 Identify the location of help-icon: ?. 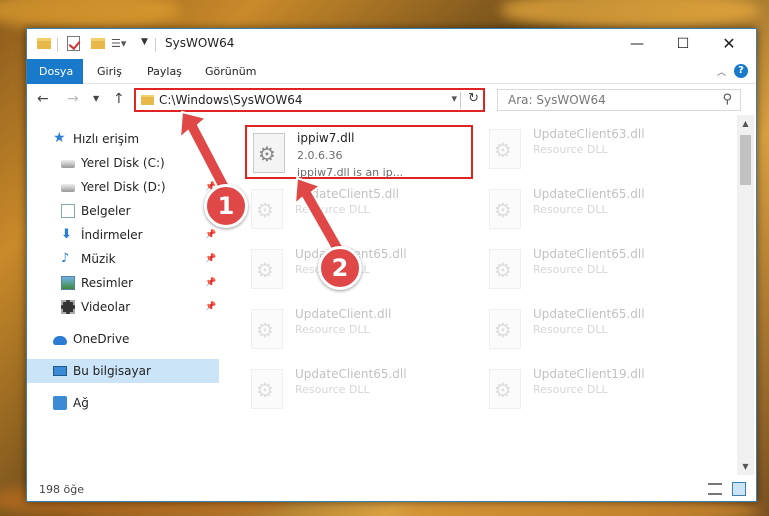
(741, 71).